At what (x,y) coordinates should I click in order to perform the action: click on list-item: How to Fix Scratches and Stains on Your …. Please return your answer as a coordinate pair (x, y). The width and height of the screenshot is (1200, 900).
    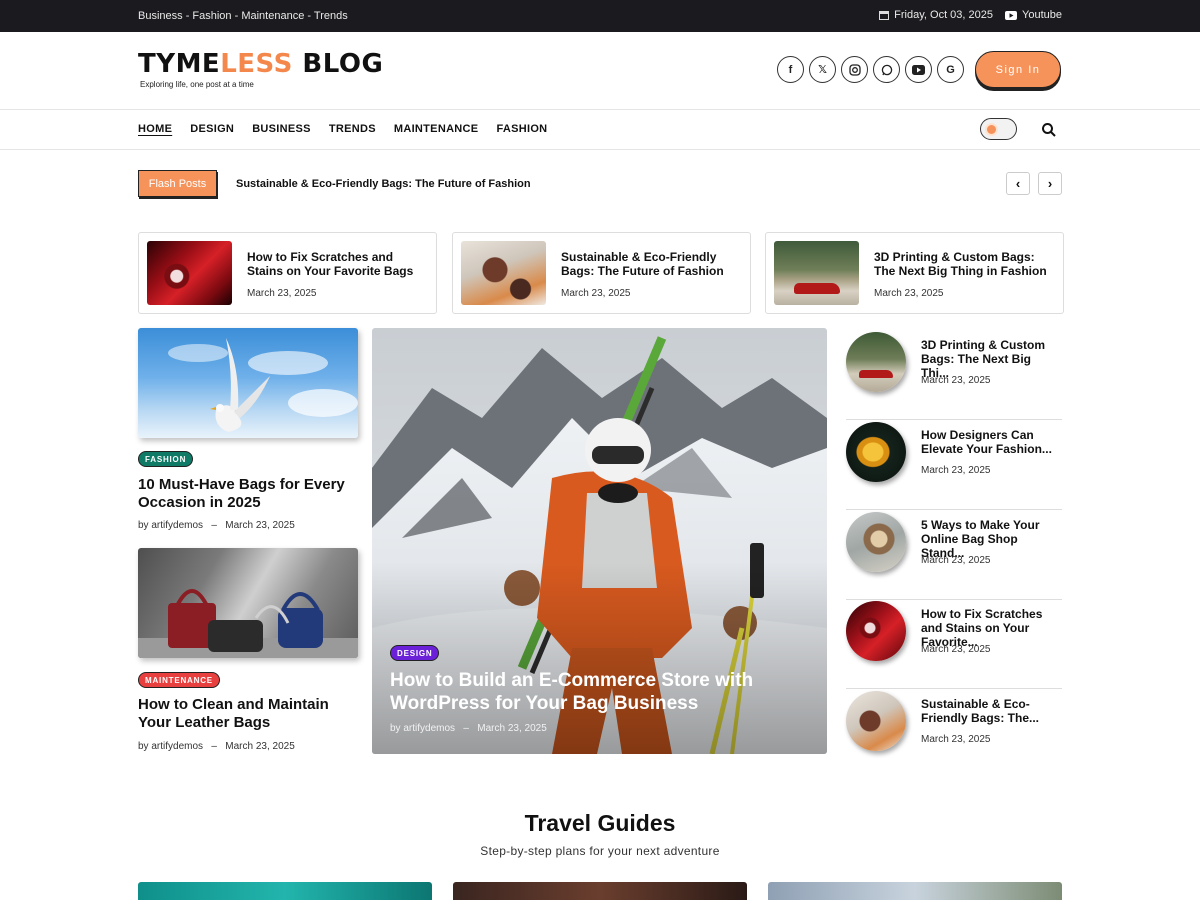
    Looking at the image, I should click on (954, 644).